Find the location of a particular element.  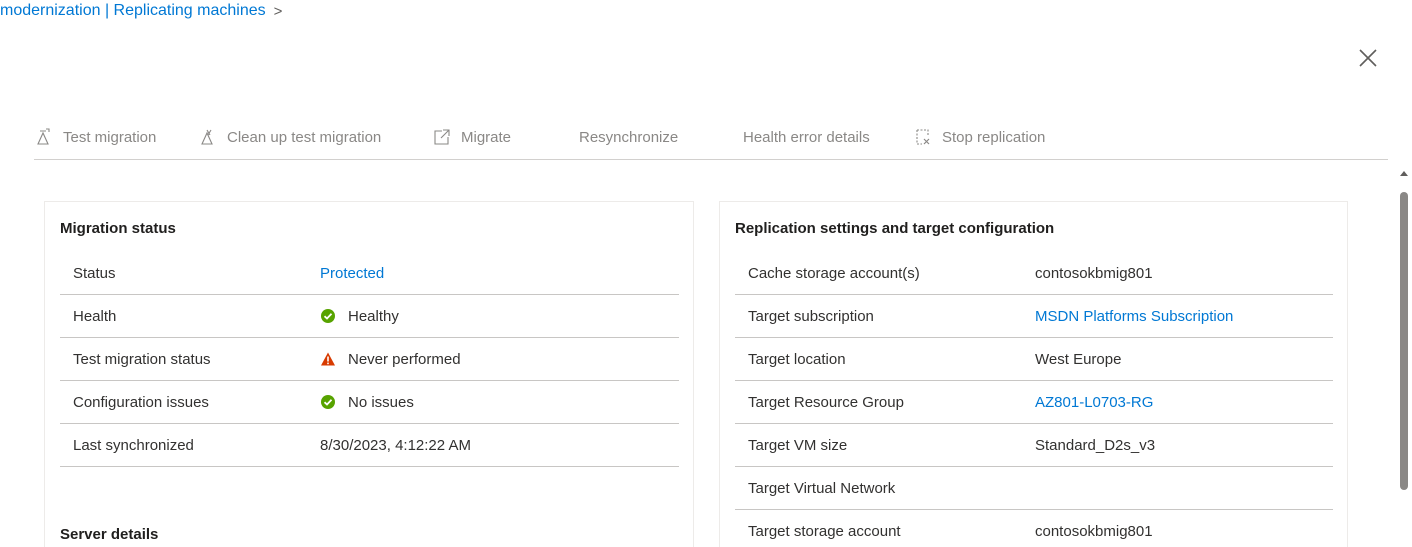

scroll-up-arrow-icon is located at coordinates (1404, 173).